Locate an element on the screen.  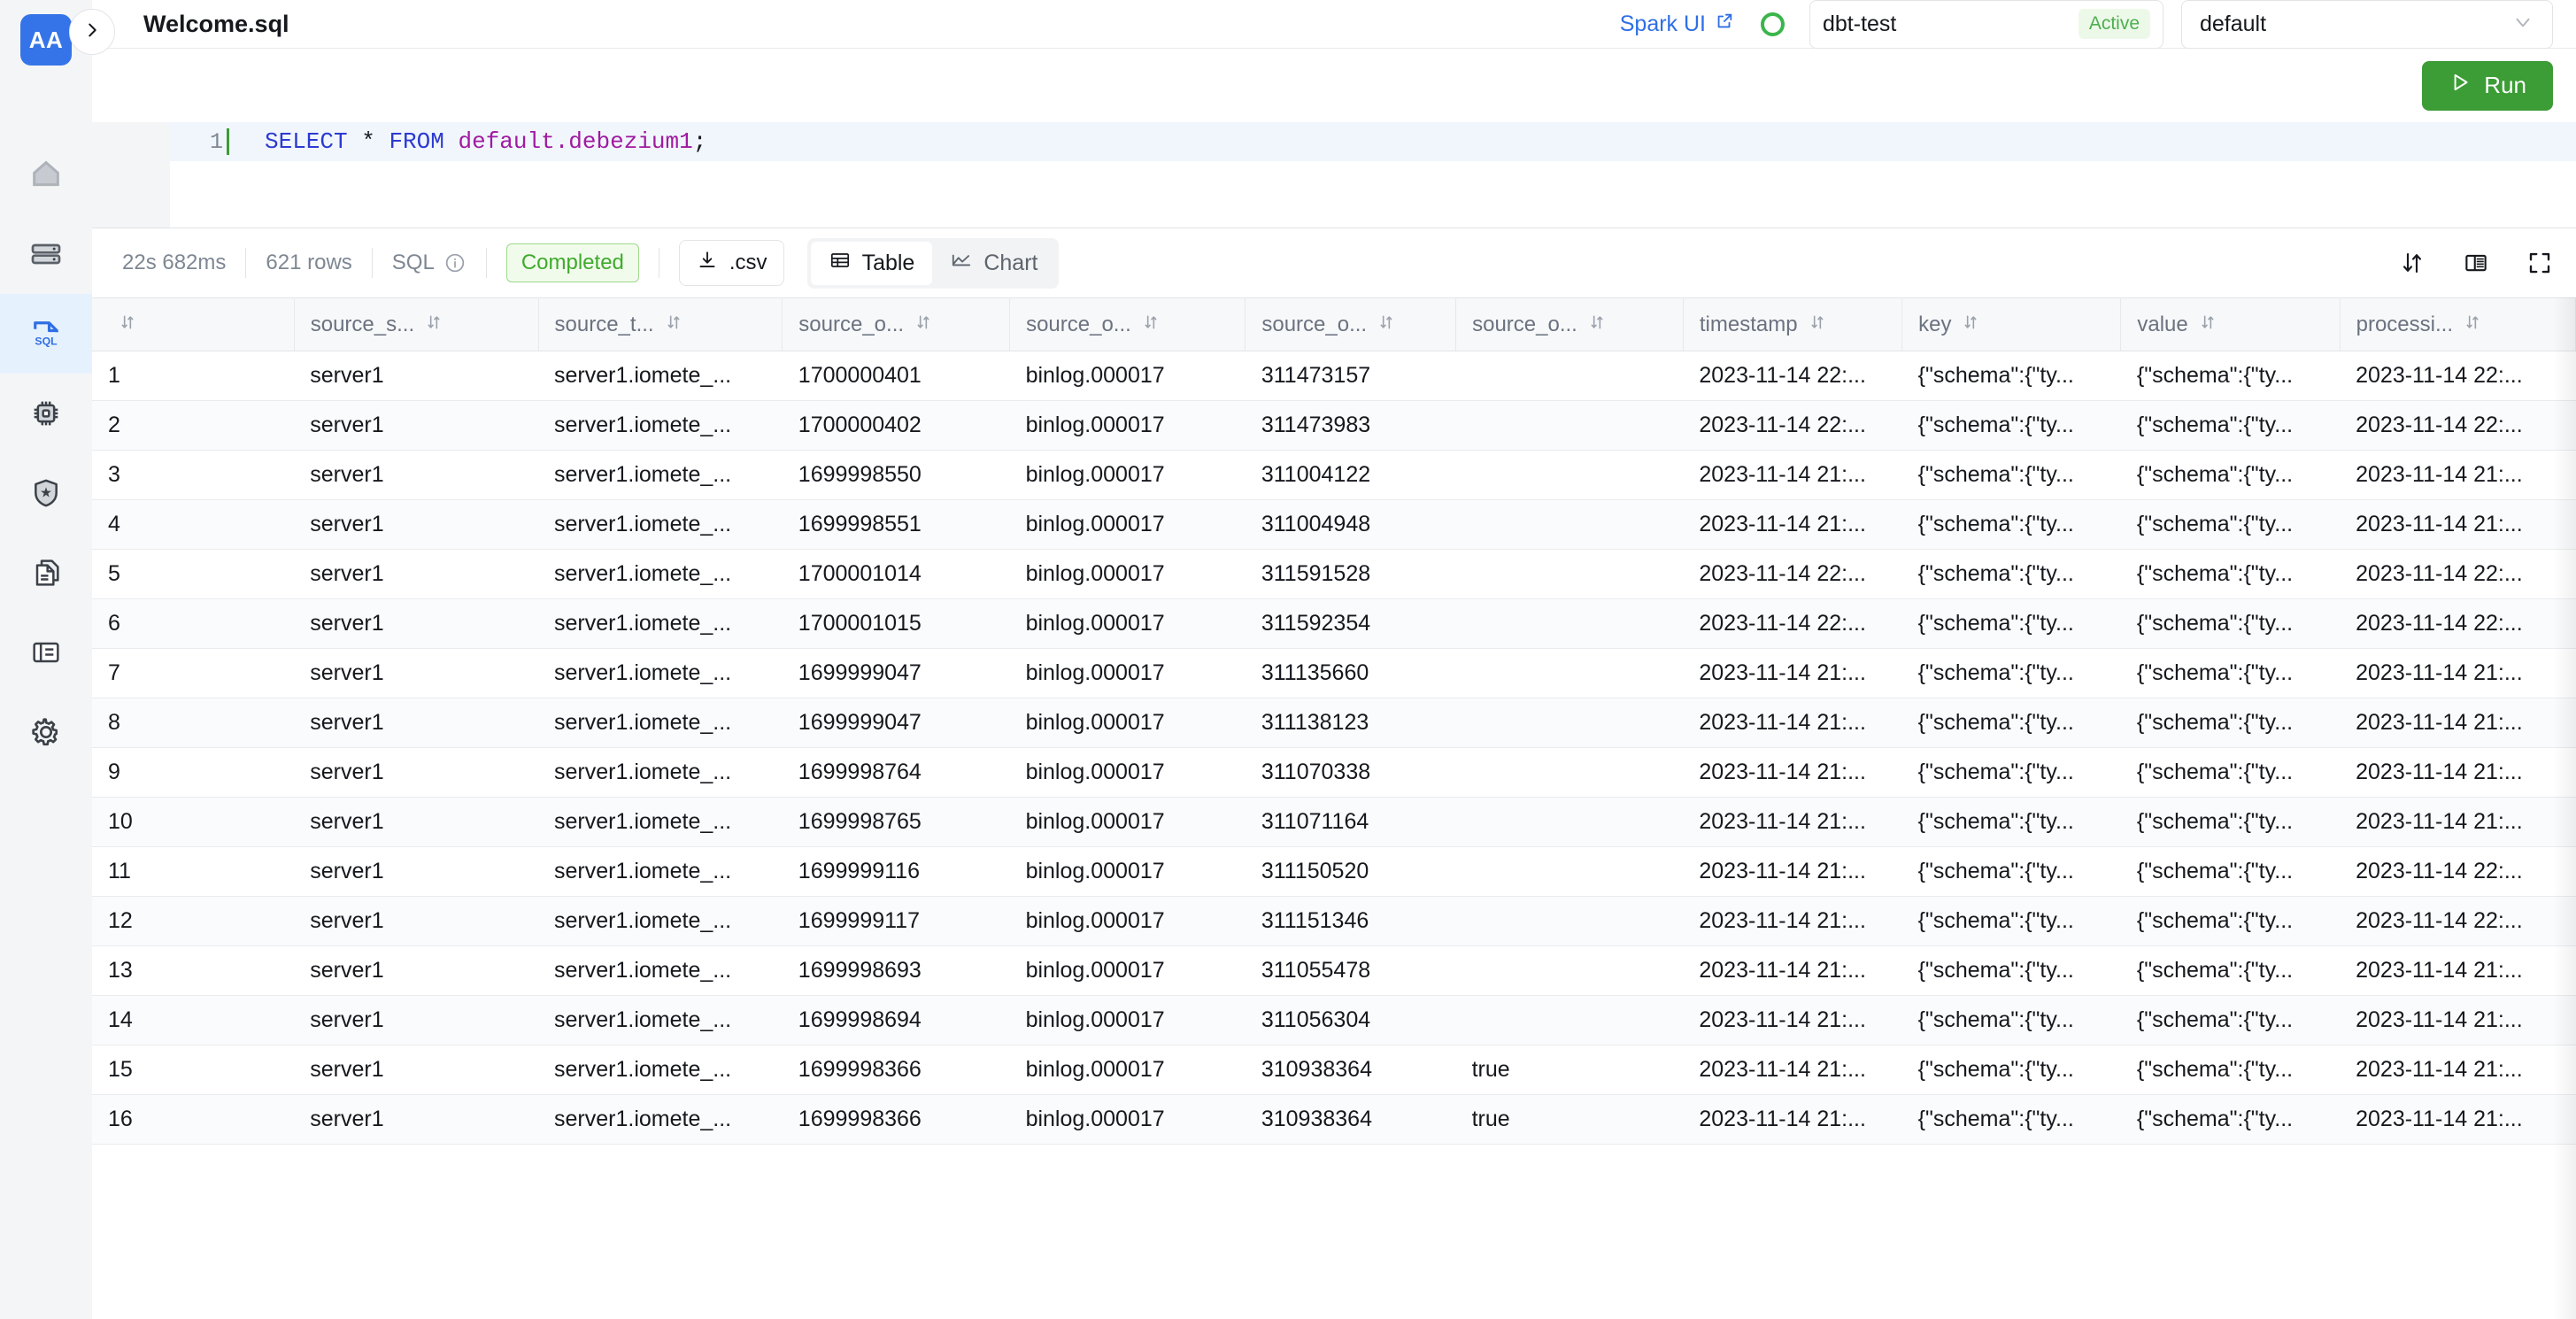
tab-table: Table is located at coordinates (871, 263).